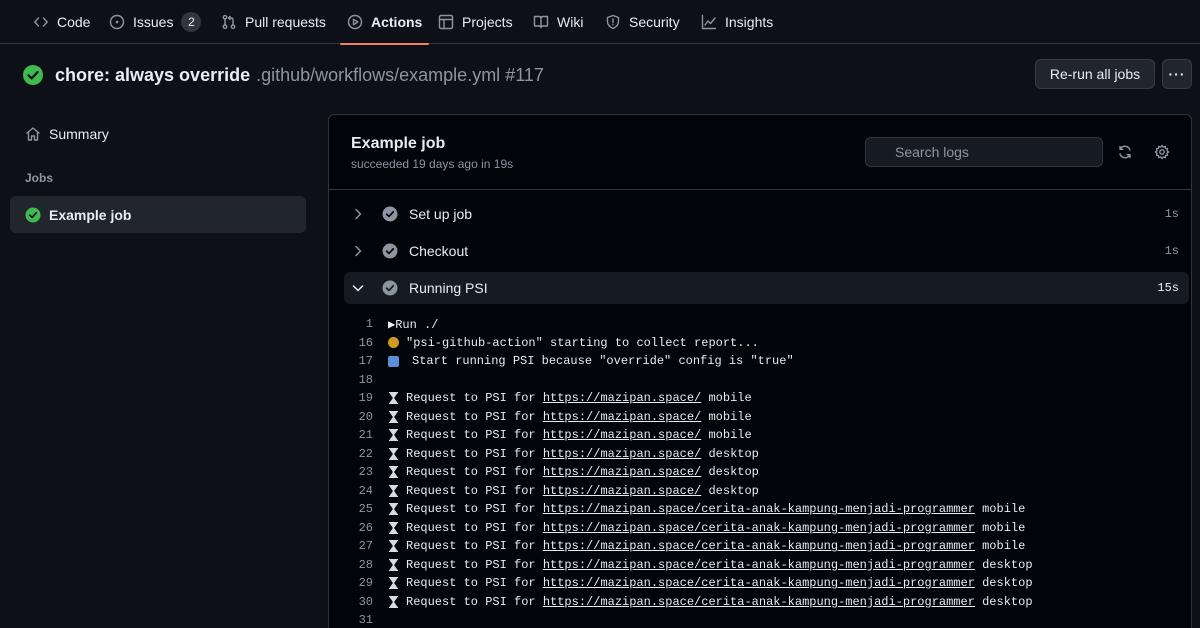  I want to click on log-line-number: 17, so click(358, 361).